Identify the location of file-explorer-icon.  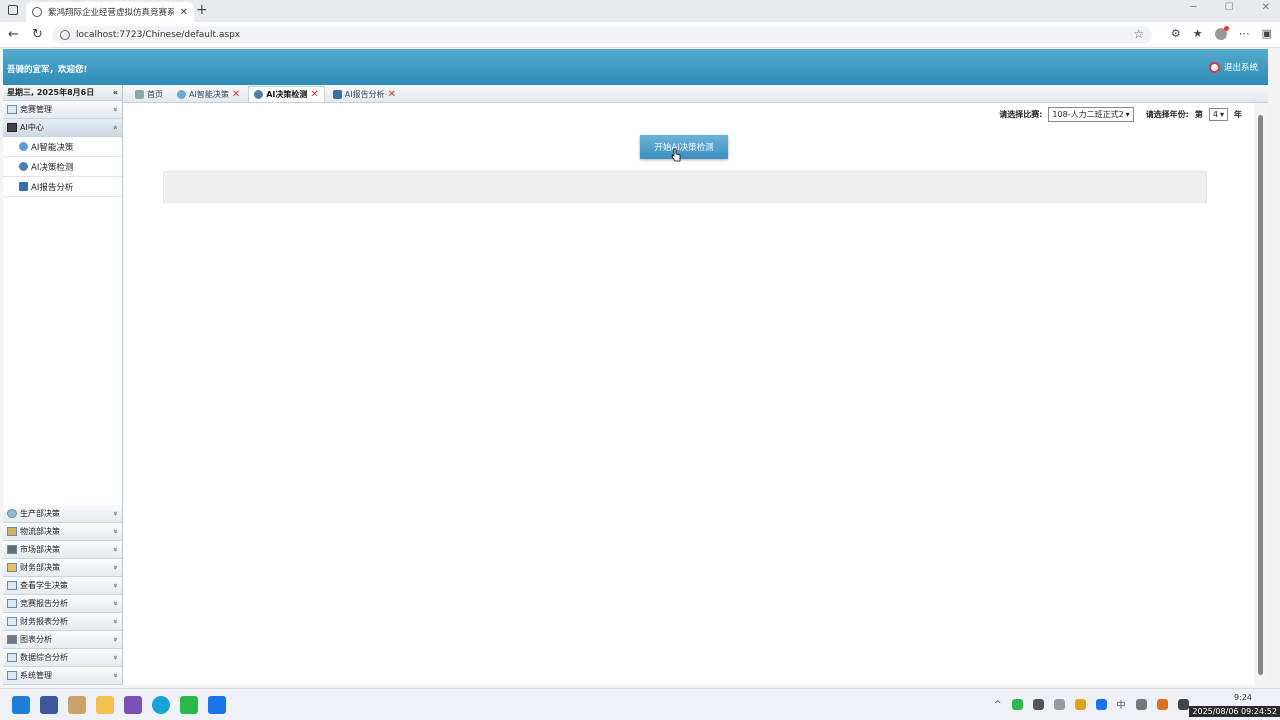
(105, 705).